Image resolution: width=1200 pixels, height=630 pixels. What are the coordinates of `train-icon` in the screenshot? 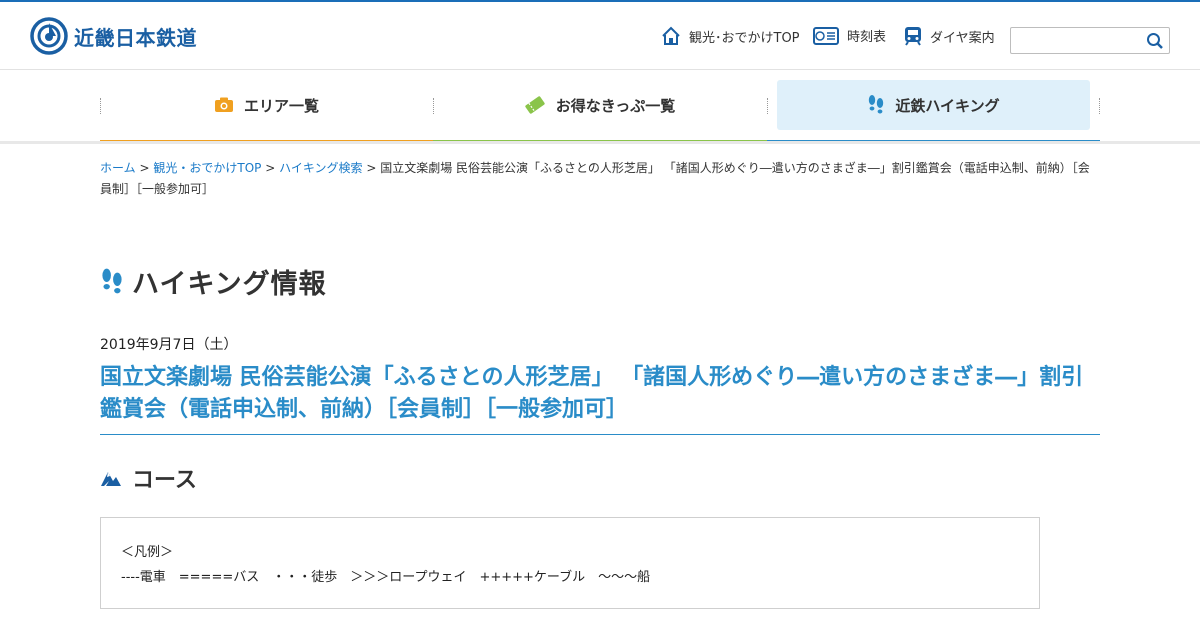 It's located at (913, 36).